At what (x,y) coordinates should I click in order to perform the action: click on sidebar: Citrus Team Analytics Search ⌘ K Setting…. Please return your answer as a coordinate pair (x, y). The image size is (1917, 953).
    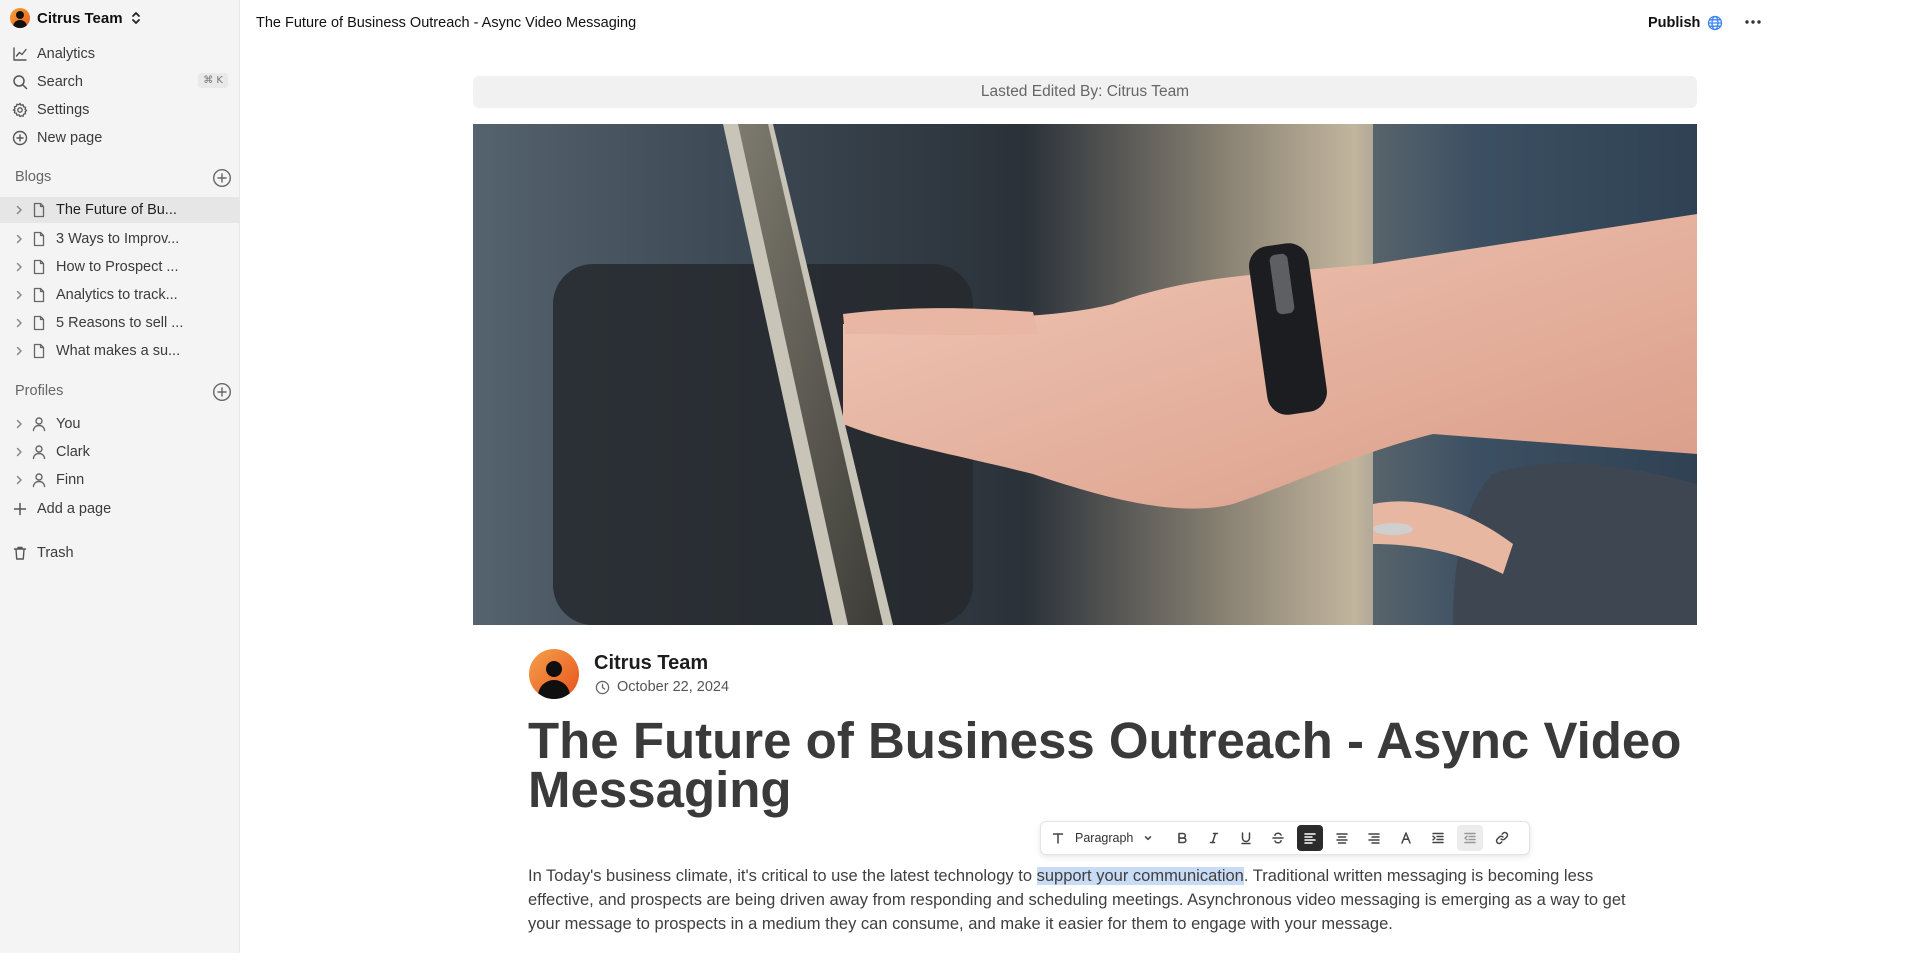
    Looking at the image, I should click on (120, 476).